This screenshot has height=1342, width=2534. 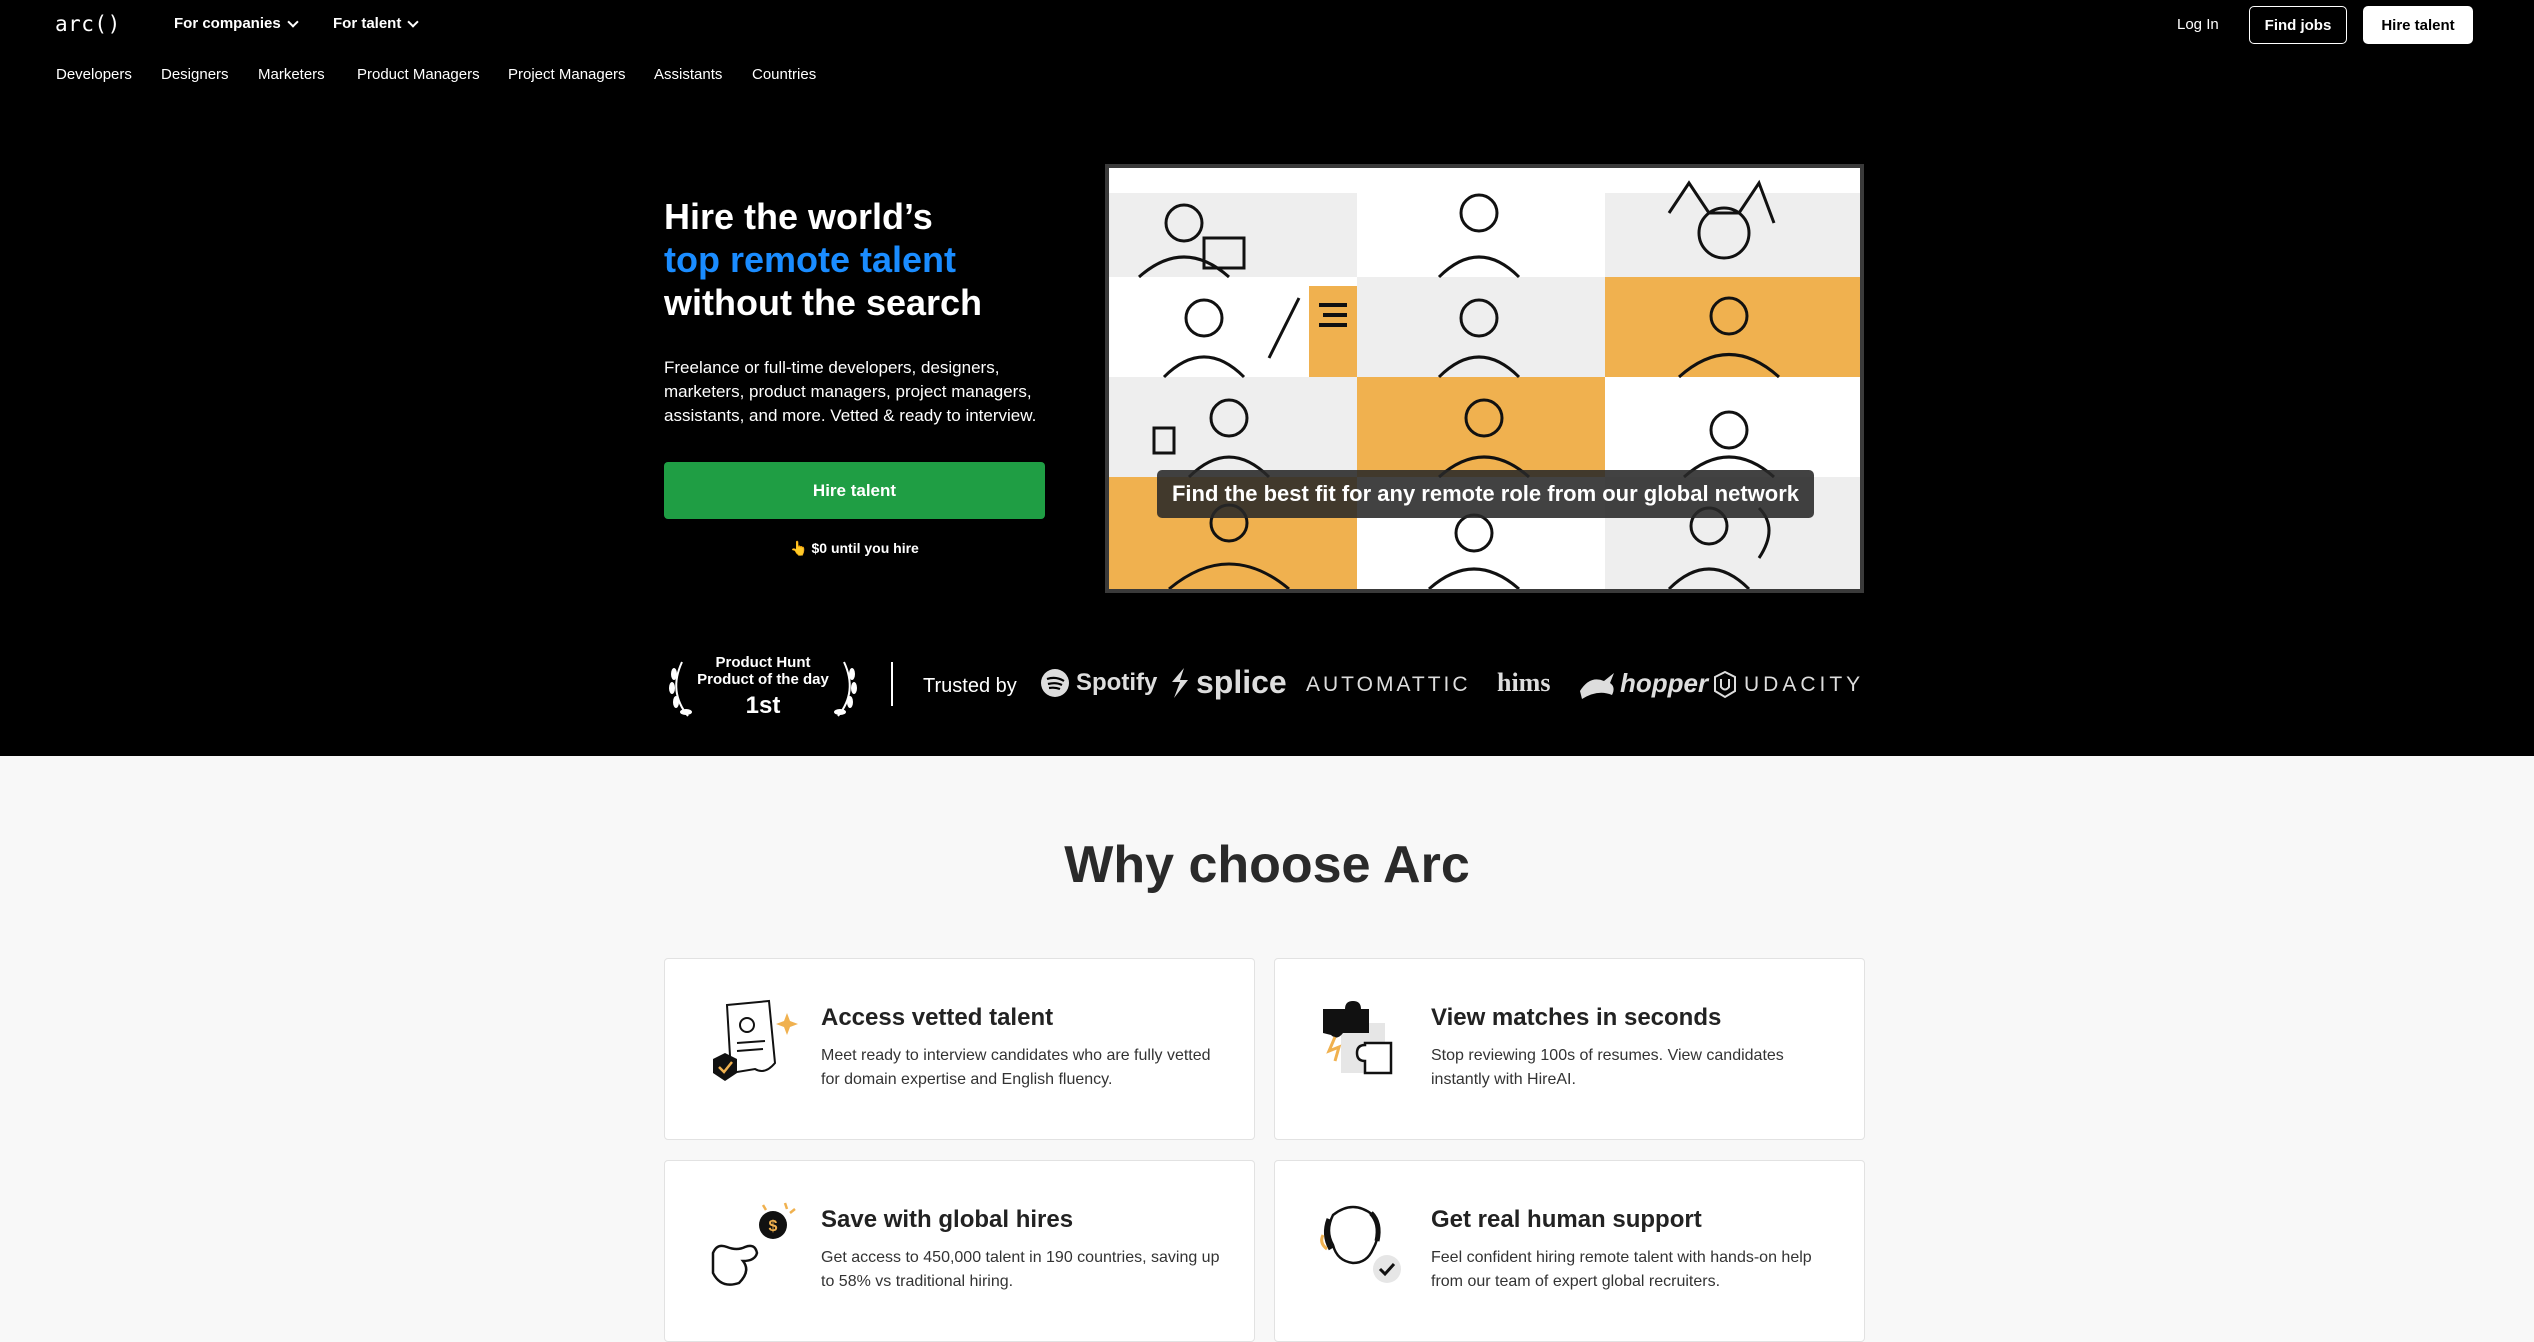 I want to click on menu-label: For companies, so click(x=227, y=23).